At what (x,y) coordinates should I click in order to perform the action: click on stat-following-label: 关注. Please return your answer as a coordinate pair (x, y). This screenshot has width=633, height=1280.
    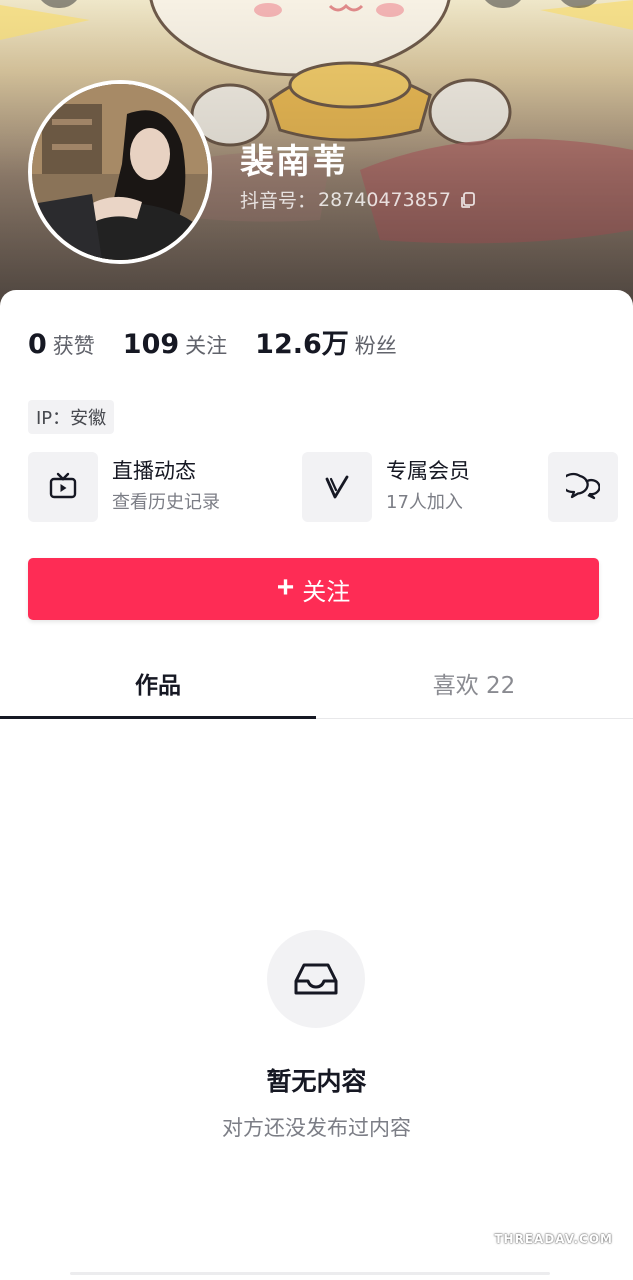
    Looking at the image, I should click on (206, 346).